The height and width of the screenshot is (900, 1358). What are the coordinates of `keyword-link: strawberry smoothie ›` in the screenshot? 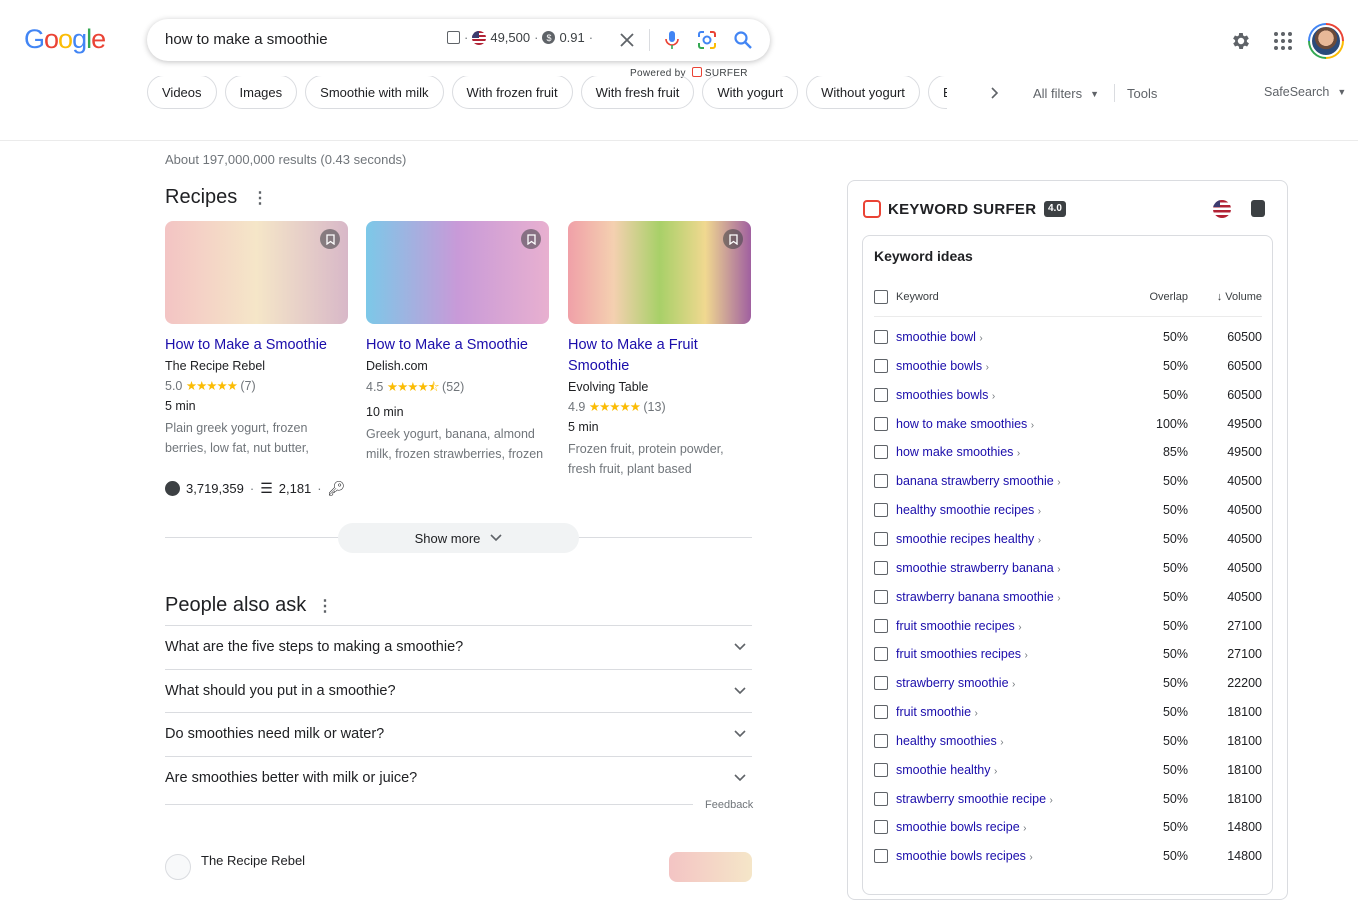 It's located at (1012, 683).